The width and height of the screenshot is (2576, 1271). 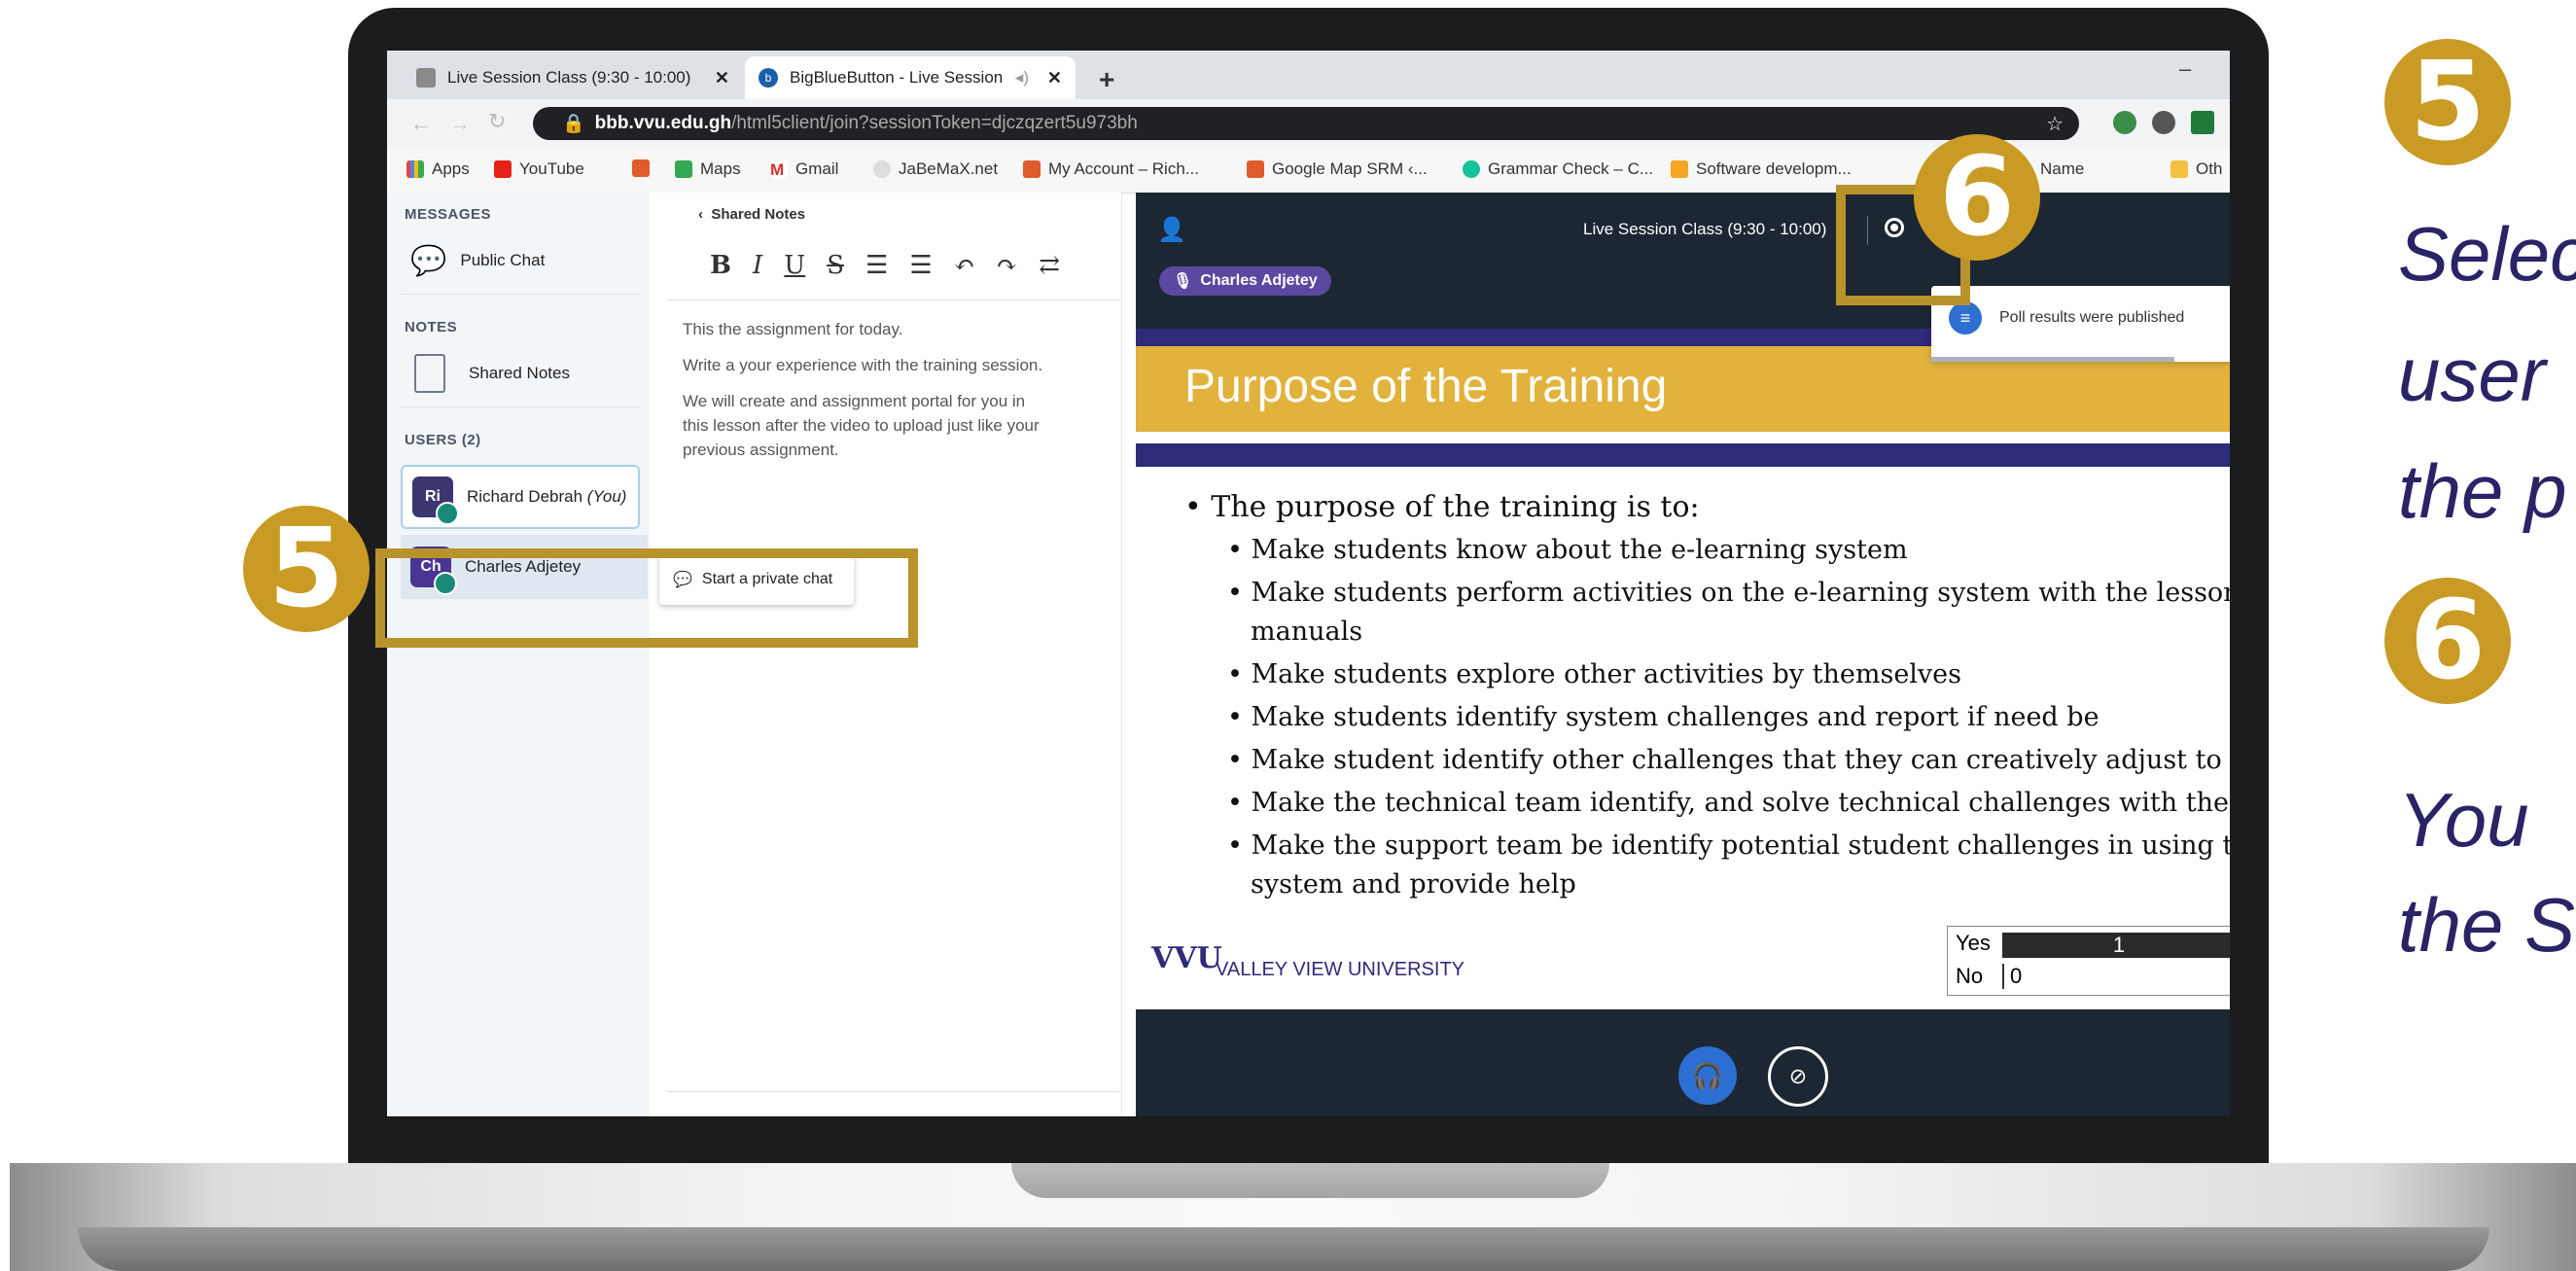 I want to click on avatar: Ri, so click(x=436, y=501).